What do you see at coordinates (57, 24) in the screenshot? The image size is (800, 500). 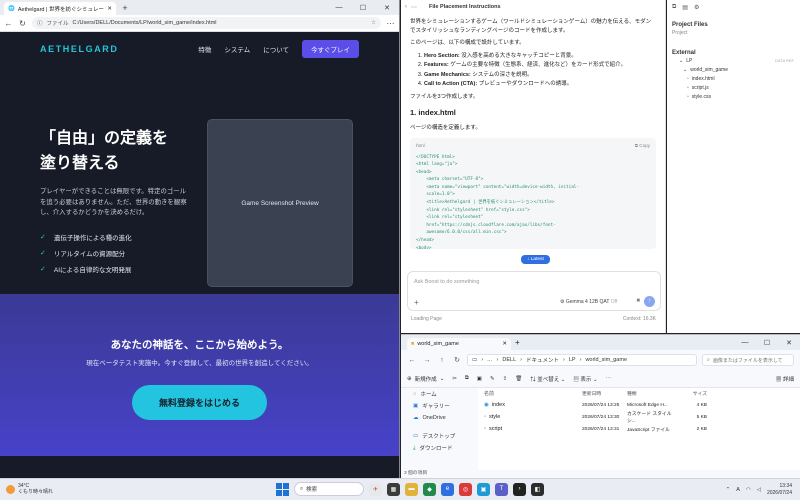 I see `url-scheme-label: ファイル` at bounding box center [57, 24].